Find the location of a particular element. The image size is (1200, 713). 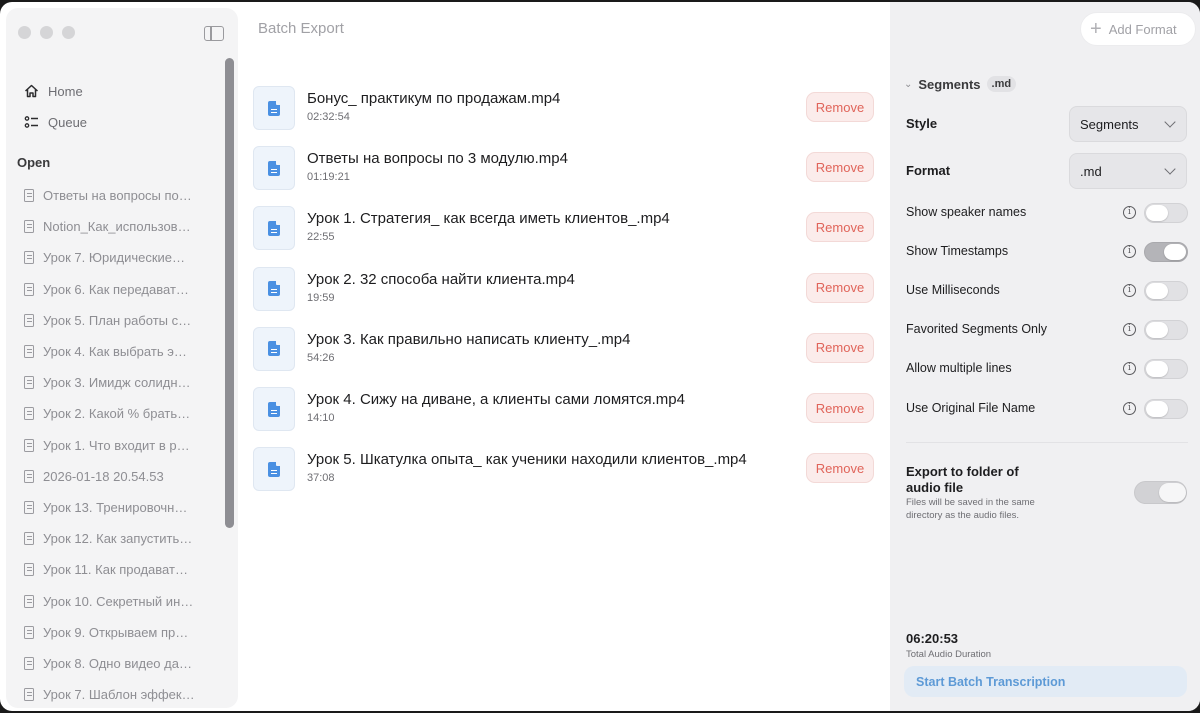

style-label: Style is located at coordinates (922, 123).